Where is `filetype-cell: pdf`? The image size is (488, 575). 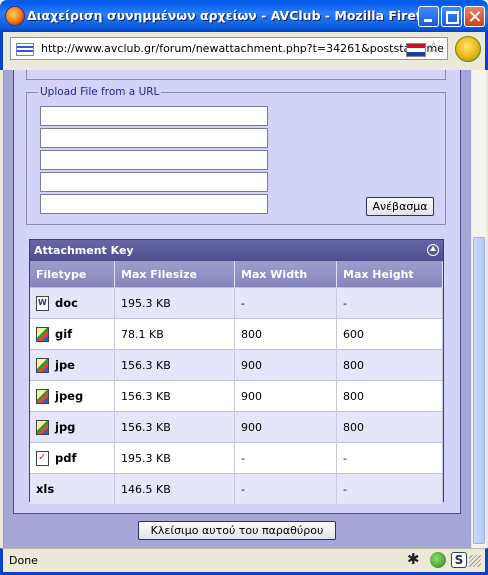 filetype-cell: pdf is located at coordinates (72, 458).